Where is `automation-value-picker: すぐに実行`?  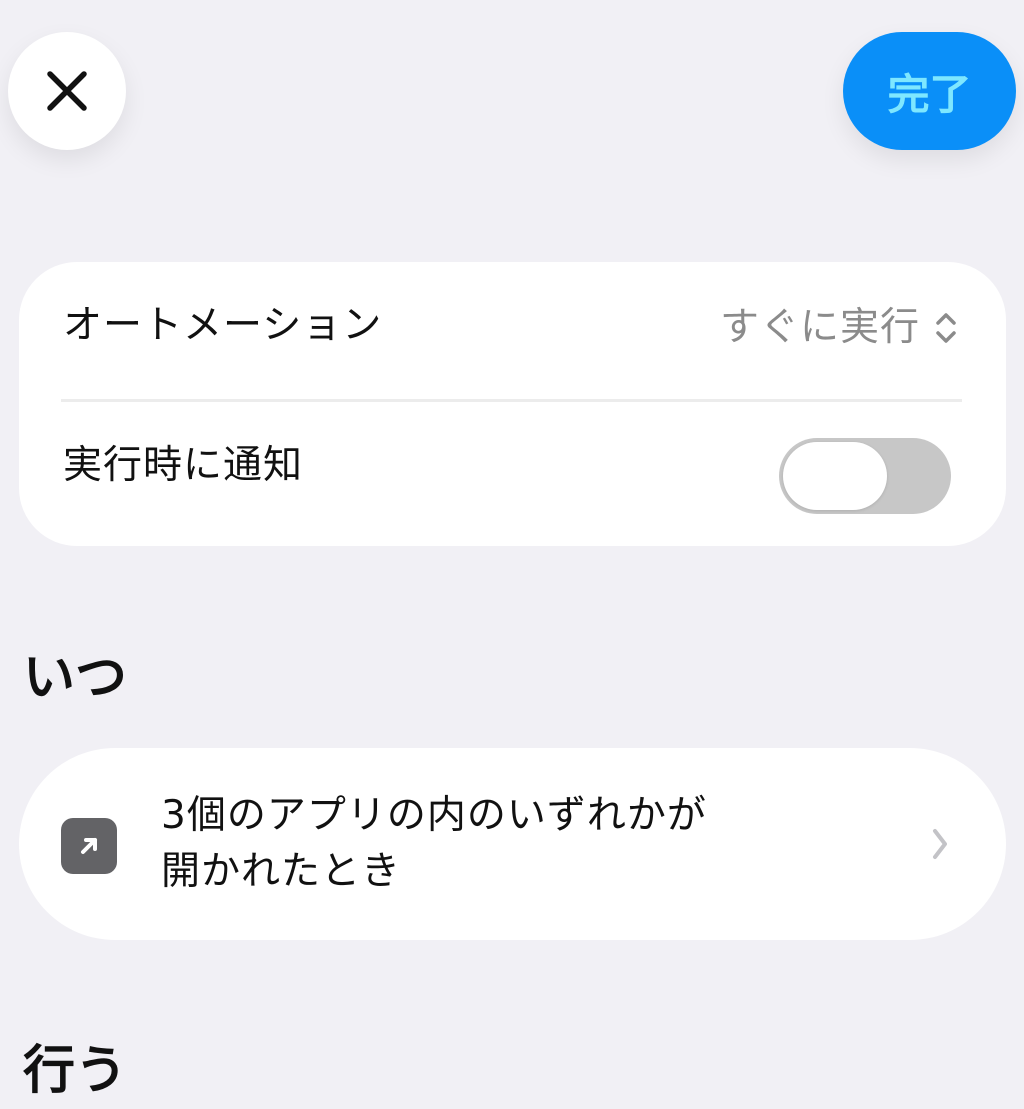 automation-value-picker: すぐに実行 is located at coordinates (839, 327).